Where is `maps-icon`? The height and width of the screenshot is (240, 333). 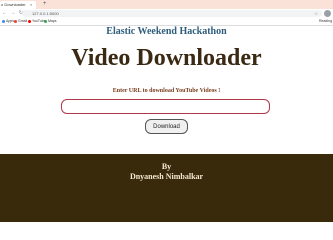 maps-icon is located at coordinates (45, 21).